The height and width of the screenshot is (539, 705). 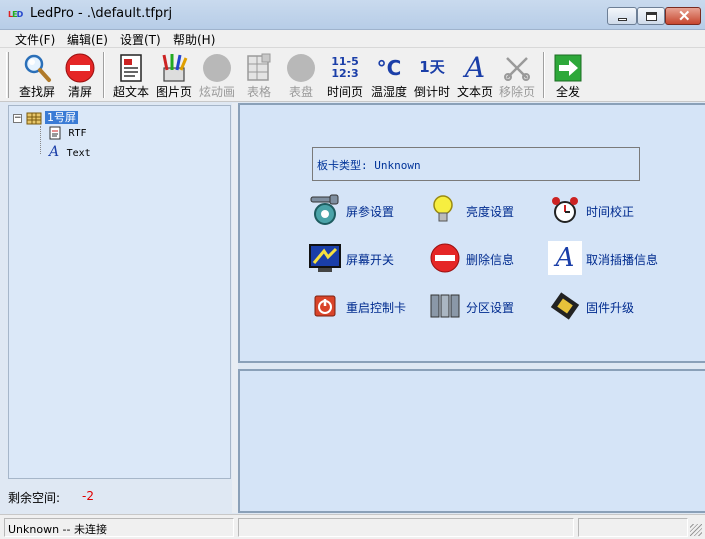 I want to click on status-pane-middle, so click(x=406, y=527).